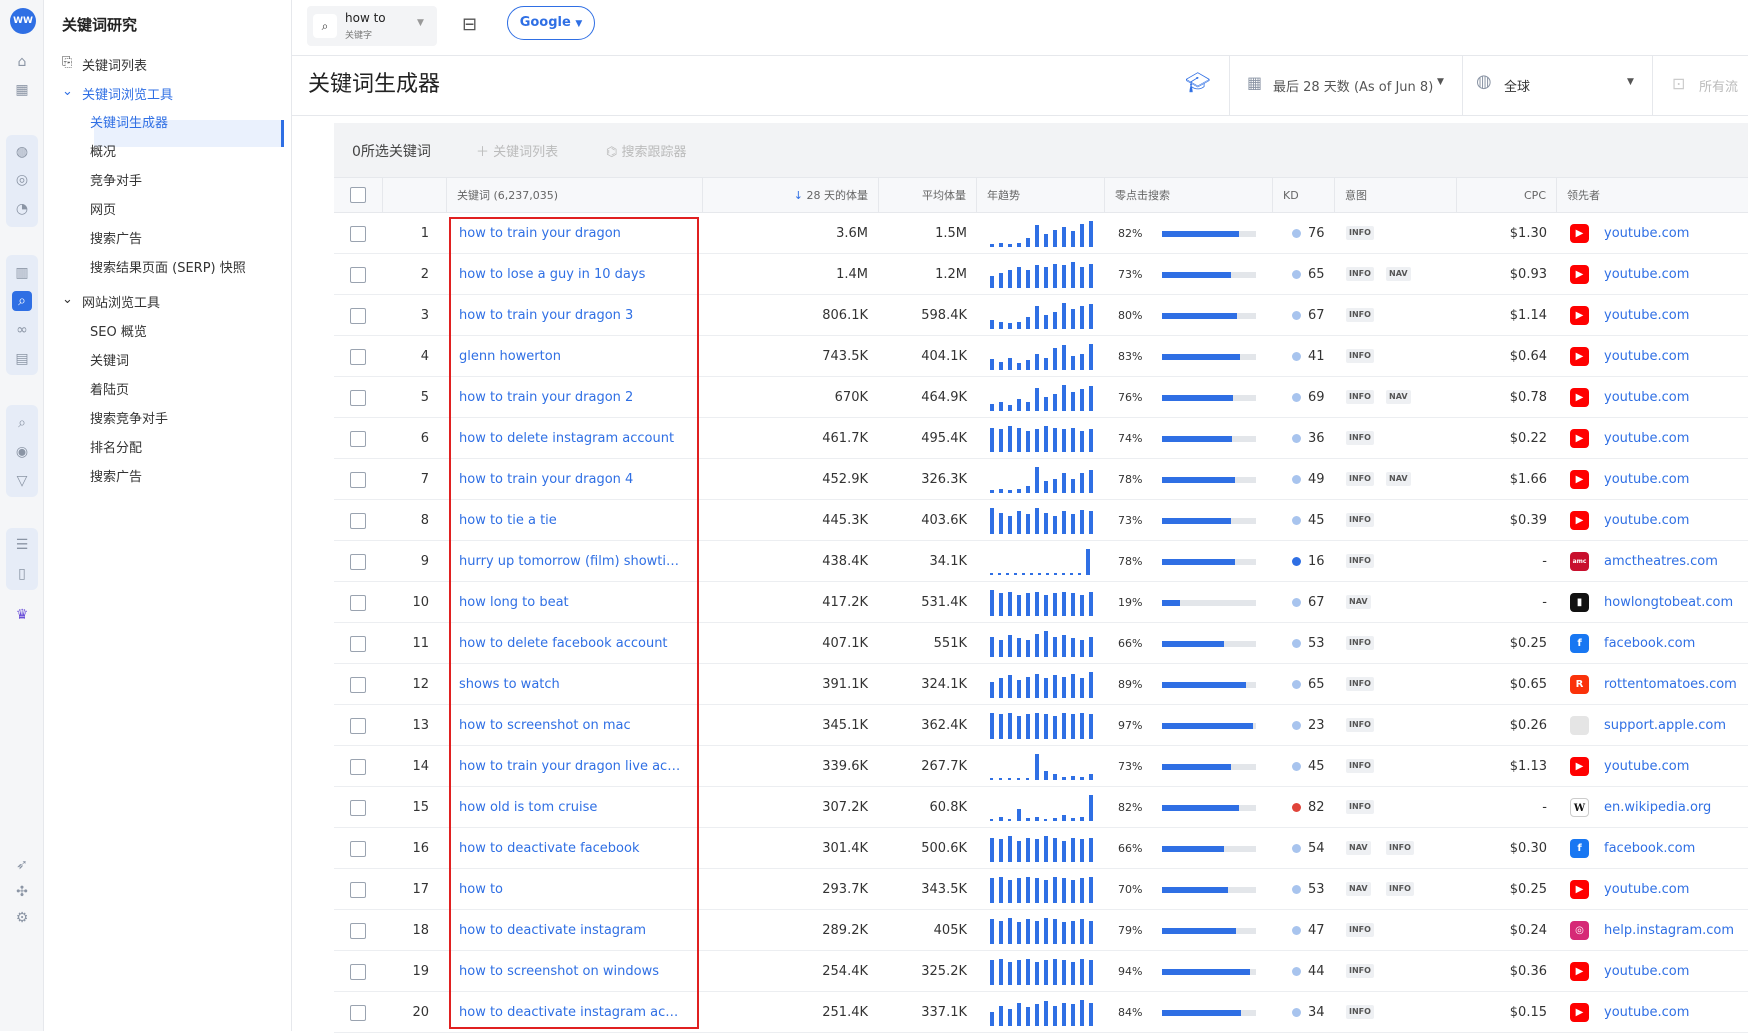  What do you see at coordinates (571, 438) in the screenshot?
I see `keyword-link: how to delete instagram account` at bounding box center [571, 438].